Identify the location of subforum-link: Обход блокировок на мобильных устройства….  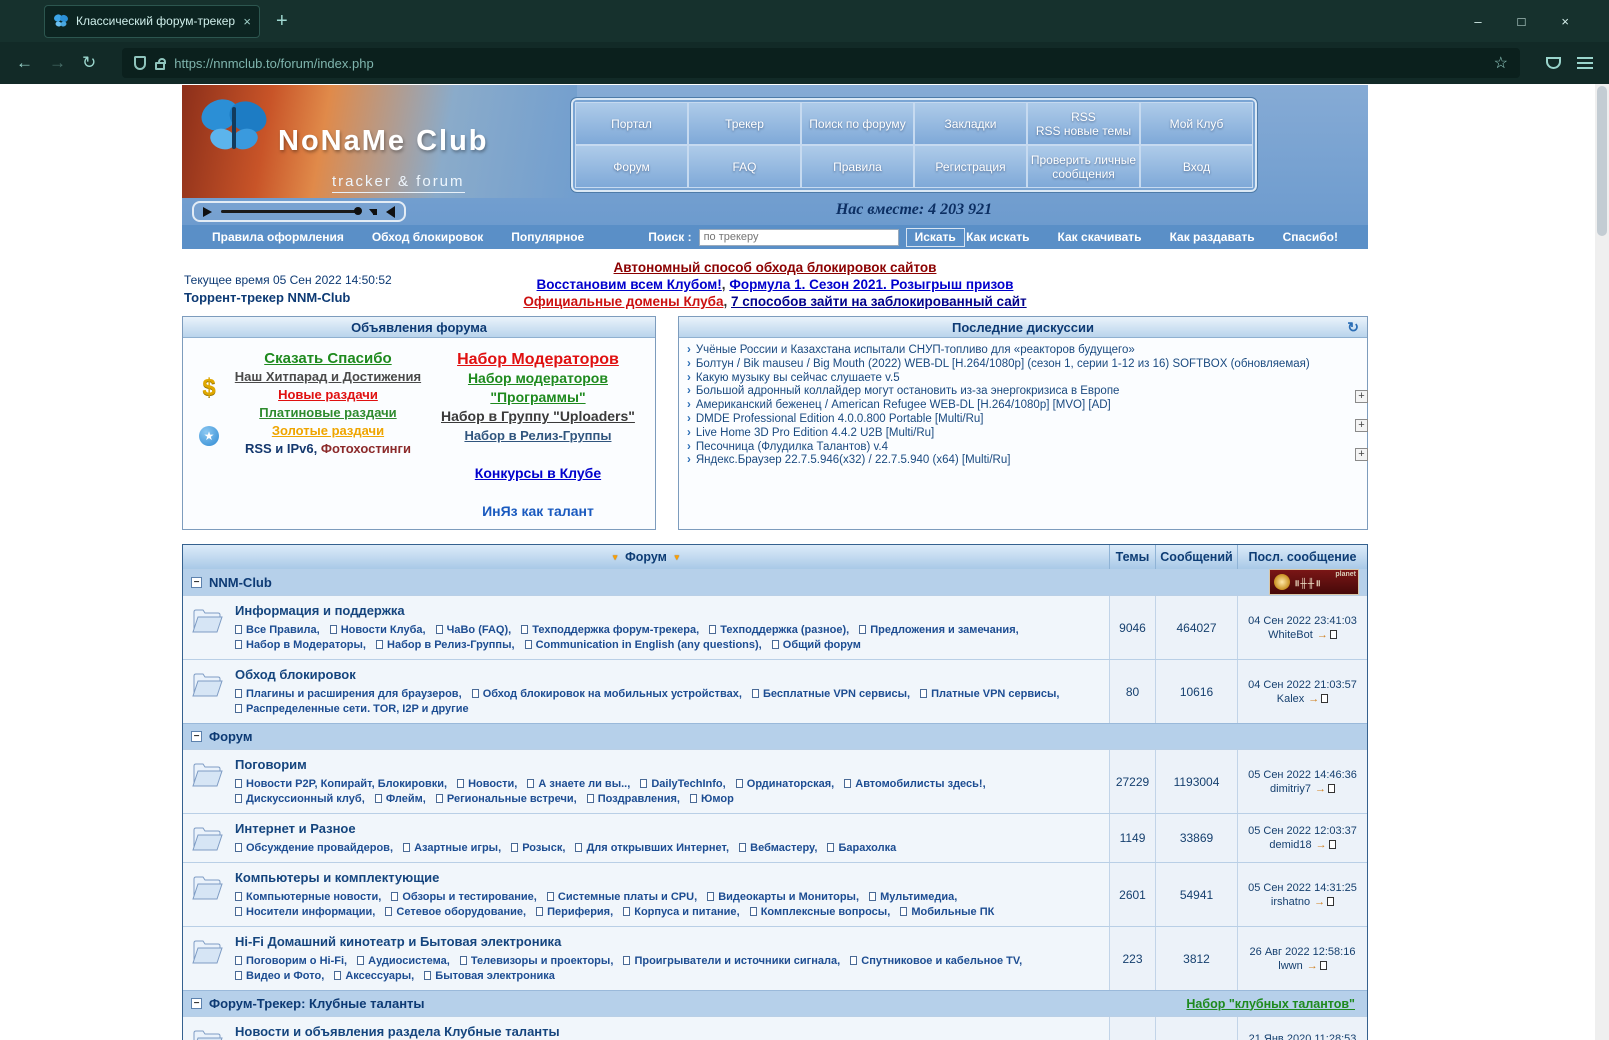
(606, 694).